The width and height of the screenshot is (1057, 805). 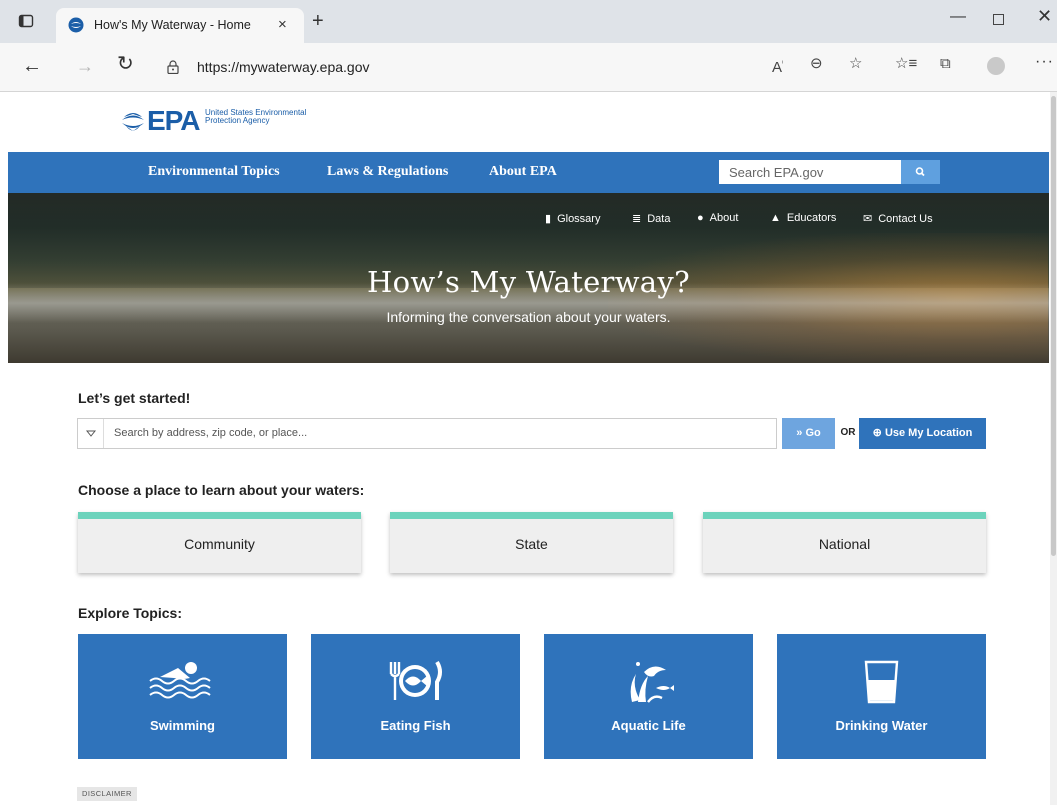 I want to click on hero-link-contact: ✉ Contact Us, so click(x=898, y=218).